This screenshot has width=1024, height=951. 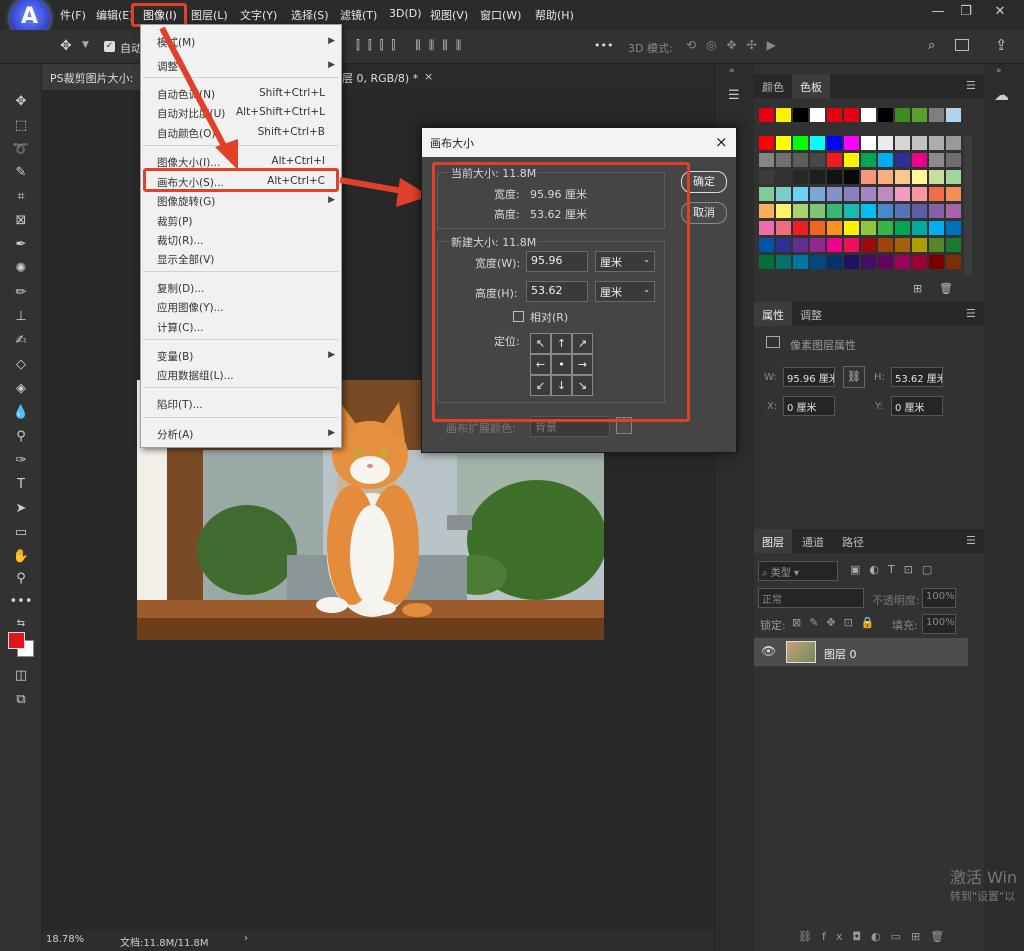 I want to click on dialog-close-icon: ×, so click(x=721, y=142).